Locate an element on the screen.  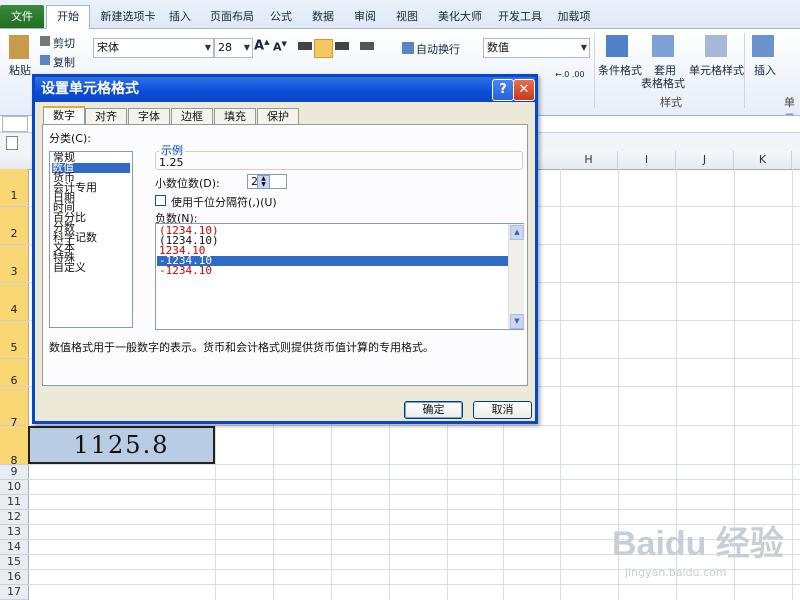
tab-border: 边框 is located at coordinates (192, 116).